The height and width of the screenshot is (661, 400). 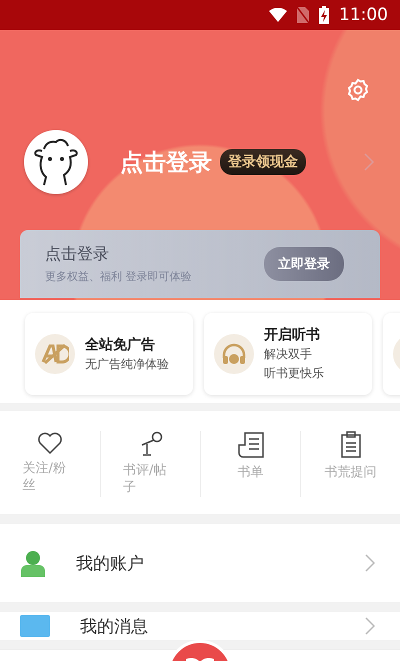 I want to click on shortcut-label: 书评/帖子, so click(x=150, y=480).